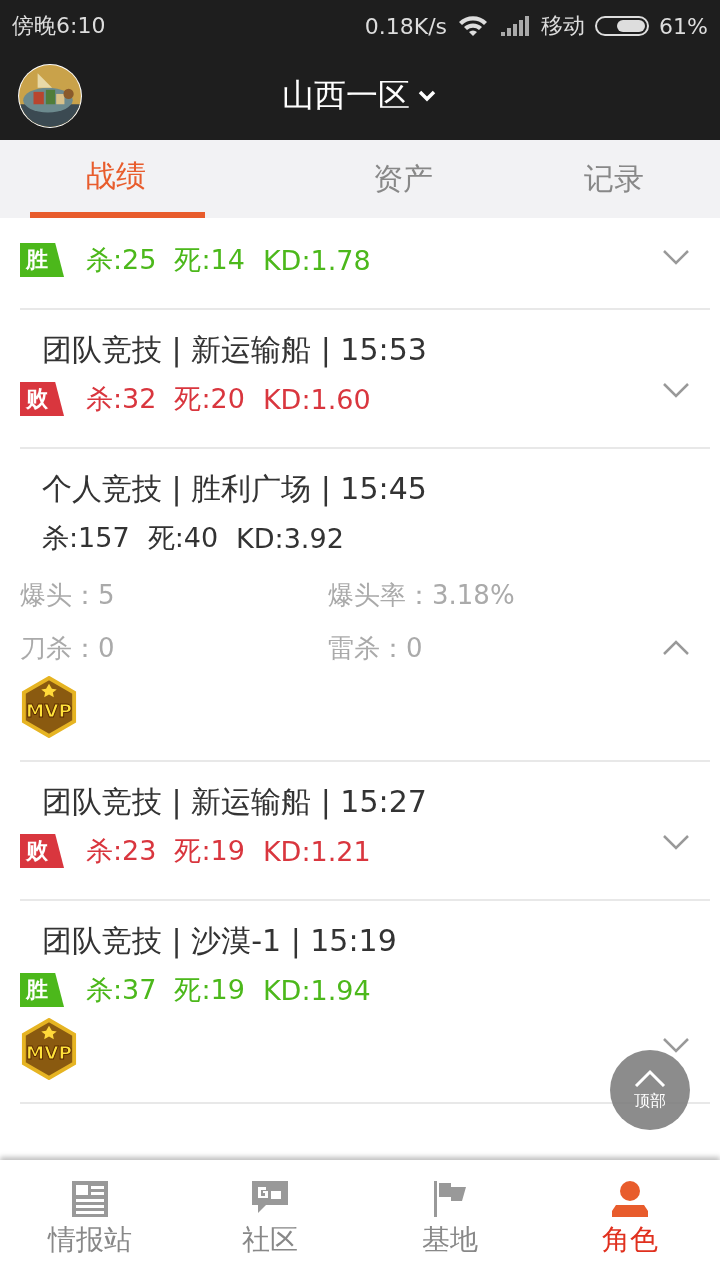 The width and height of the screenshot is (720, 1280). Describe the element at coordinates (234, 350) in the screenshot. I see `match-title: 团队竞技 | 新运输船 | 15:53` at that location.